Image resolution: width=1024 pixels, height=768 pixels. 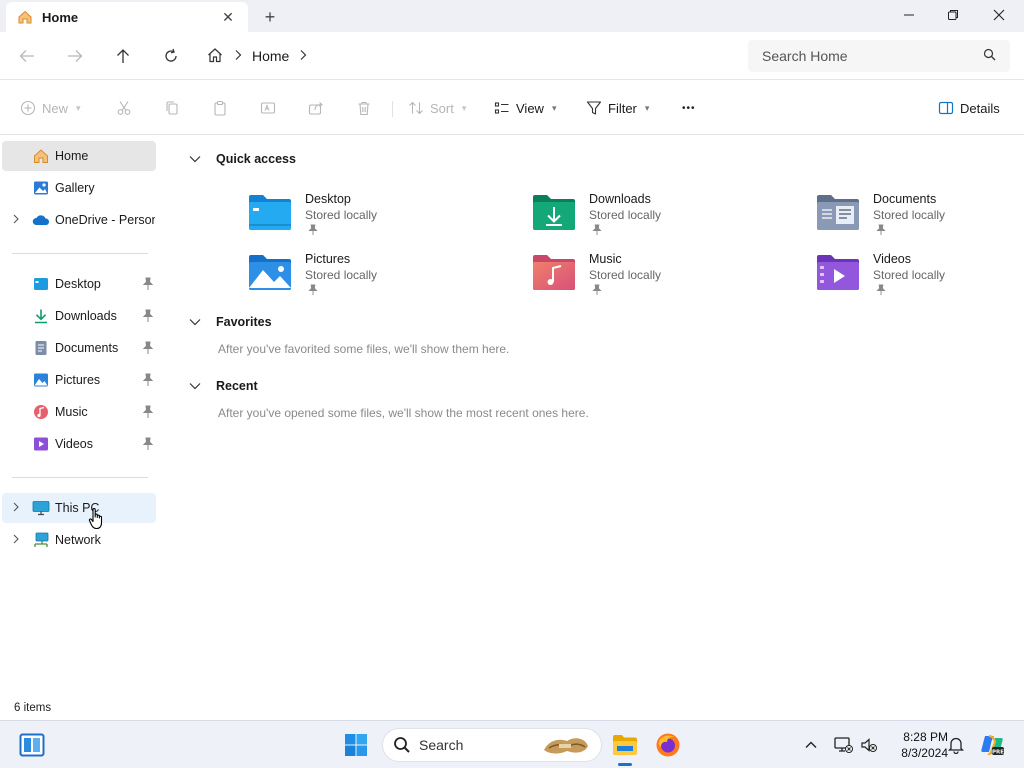 I want to click on widgets-icon, so click(x=32, y=745).